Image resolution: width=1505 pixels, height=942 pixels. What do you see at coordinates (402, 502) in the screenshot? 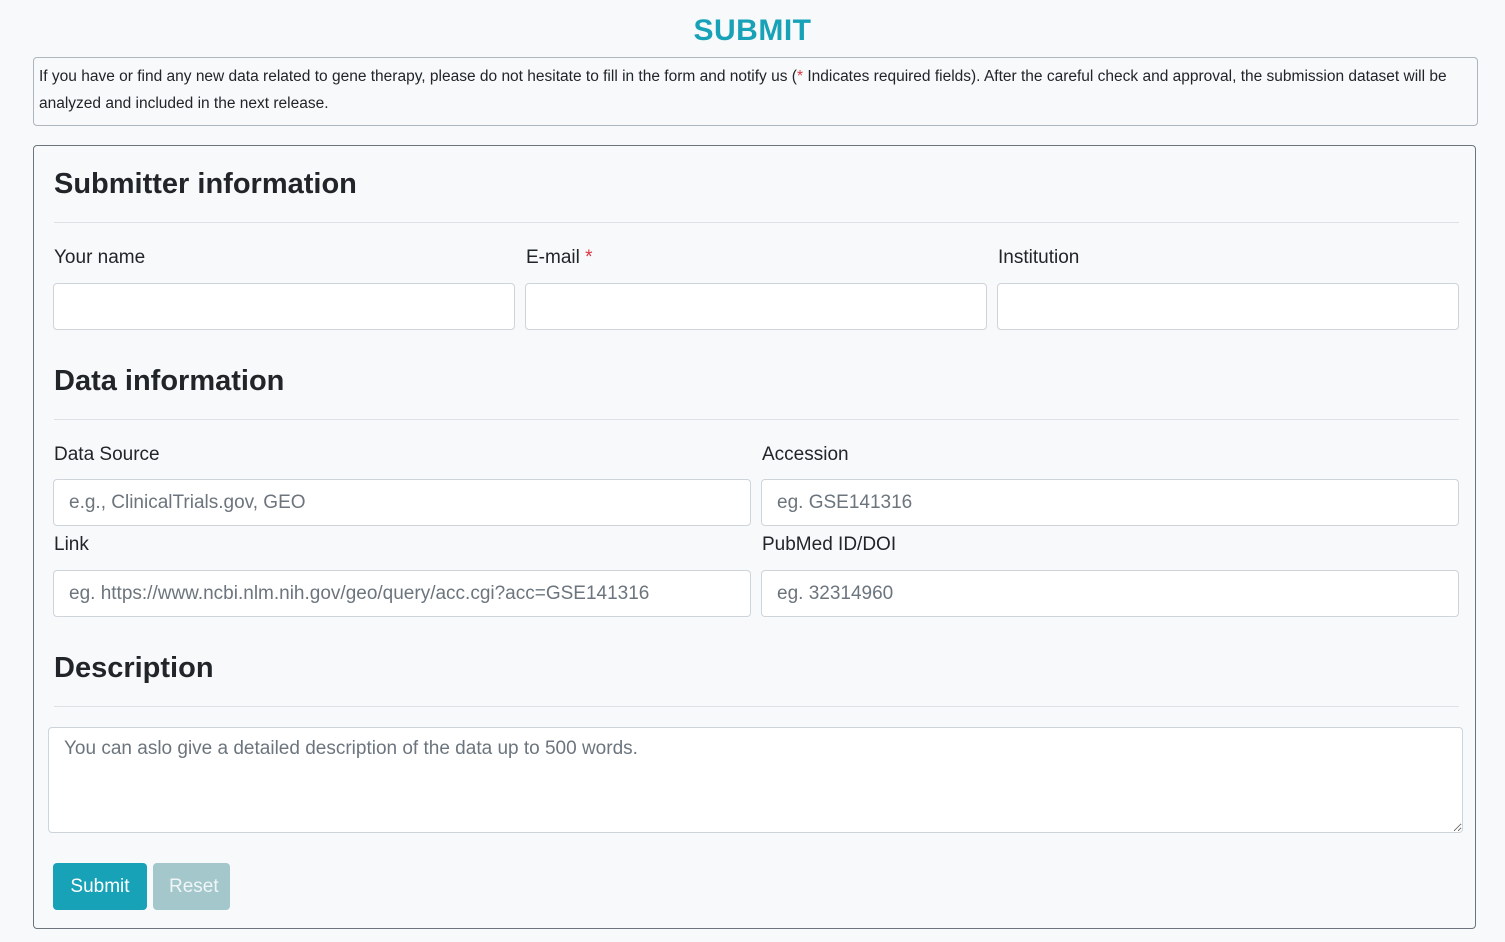
I see `data-source-input` at bounding box center [402, 502].